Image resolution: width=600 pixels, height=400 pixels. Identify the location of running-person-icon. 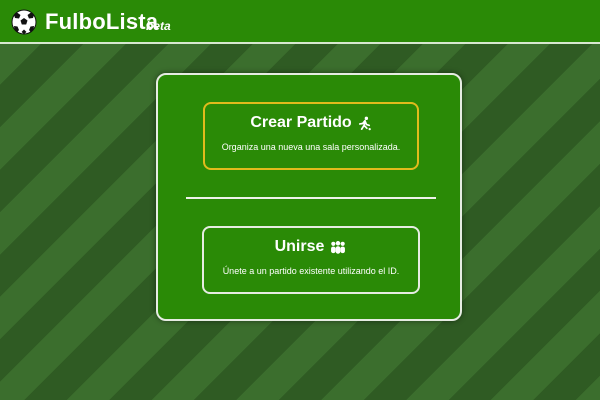
(364, 123).